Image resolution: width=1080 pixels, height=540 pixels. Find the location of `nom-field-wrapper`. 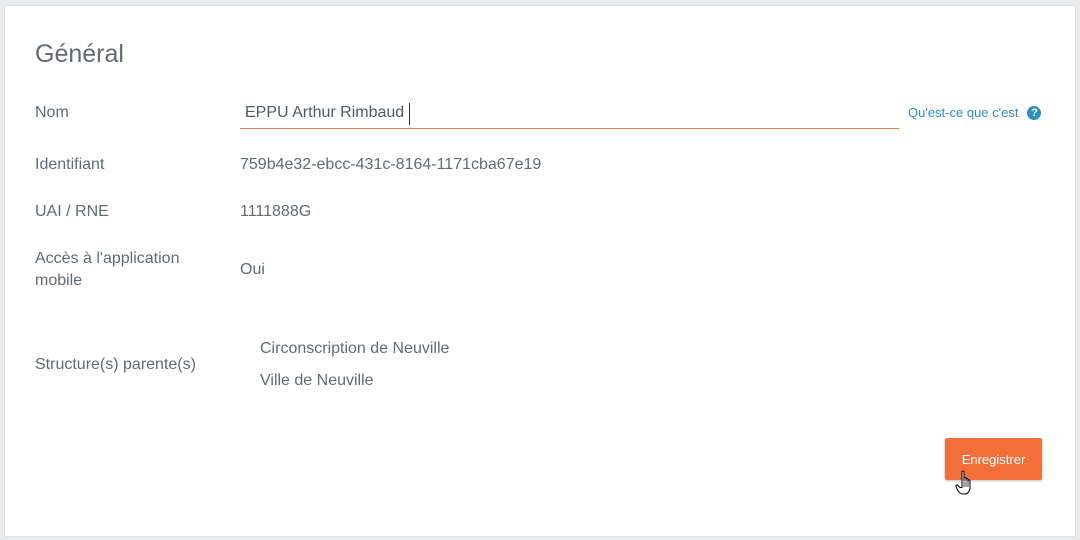

nom-field-wrapper is located at coordinates (569, 113).